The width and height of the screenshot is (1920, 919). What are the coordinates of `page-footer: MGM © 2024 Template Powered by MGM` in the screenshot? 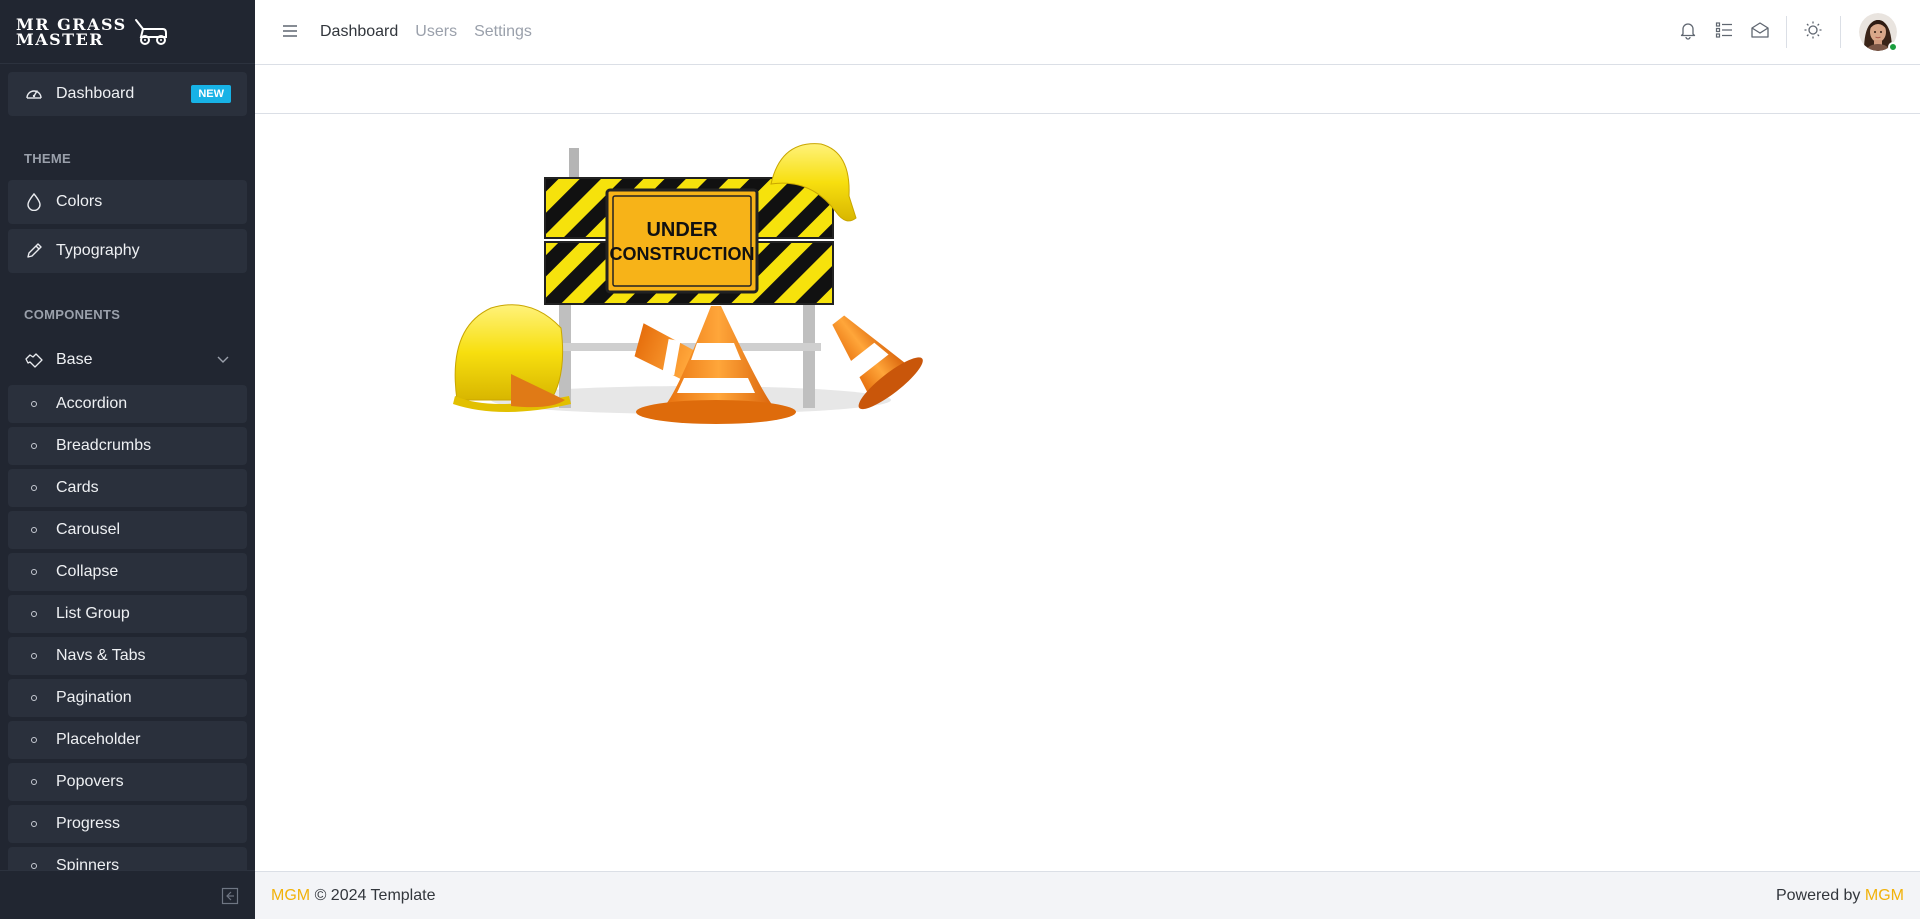 It's located at (1087, 895).